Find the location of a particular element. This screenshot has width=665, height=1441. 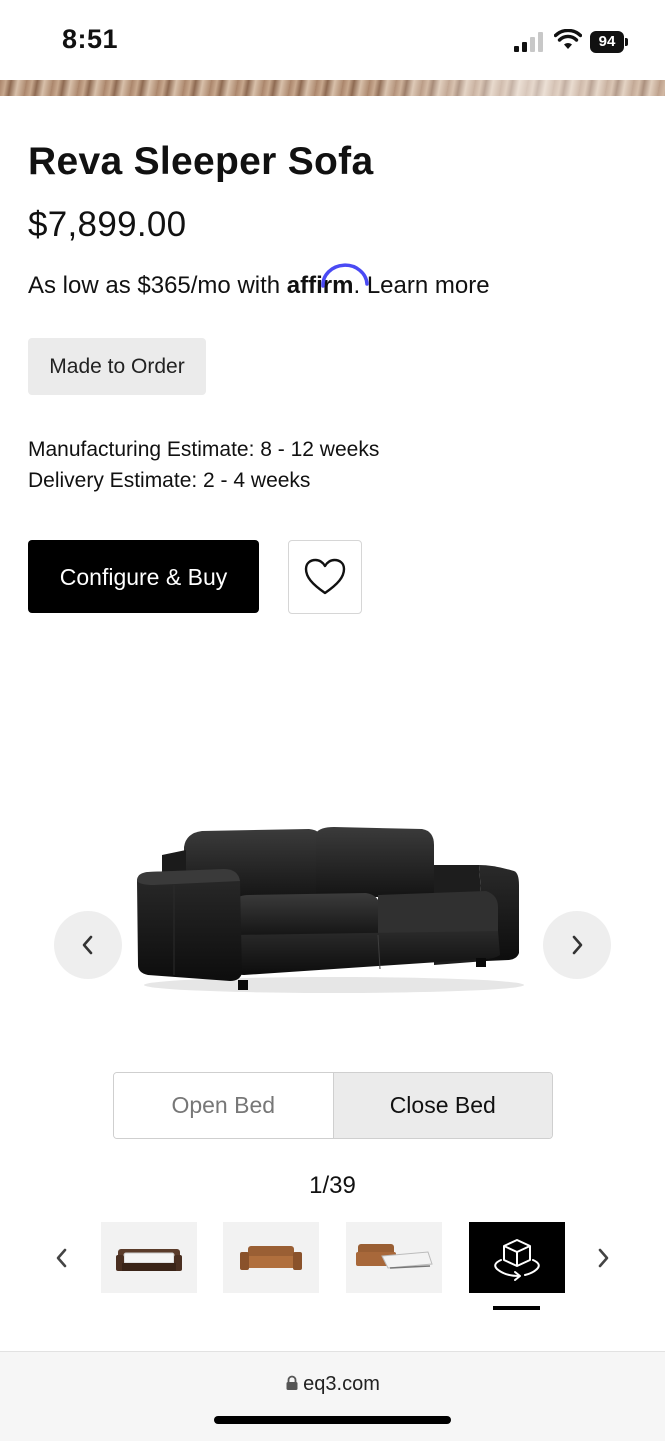

thumbnail-3d-view is located at coordinates (517, 1257).